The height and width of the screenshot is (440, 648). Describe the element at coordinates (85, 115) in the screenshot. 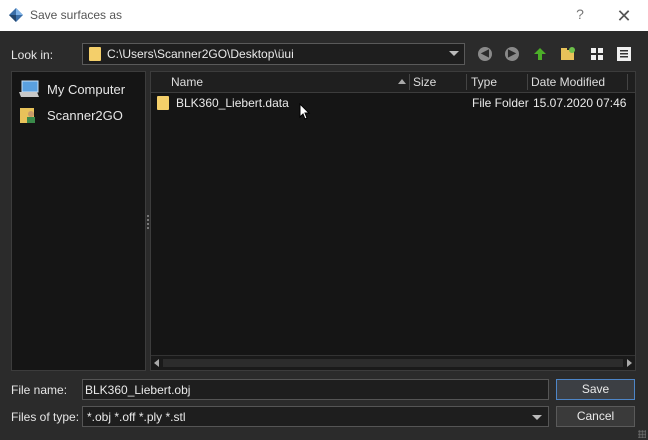

I see `sidebar-item-label: Scanner2GO` at that location.